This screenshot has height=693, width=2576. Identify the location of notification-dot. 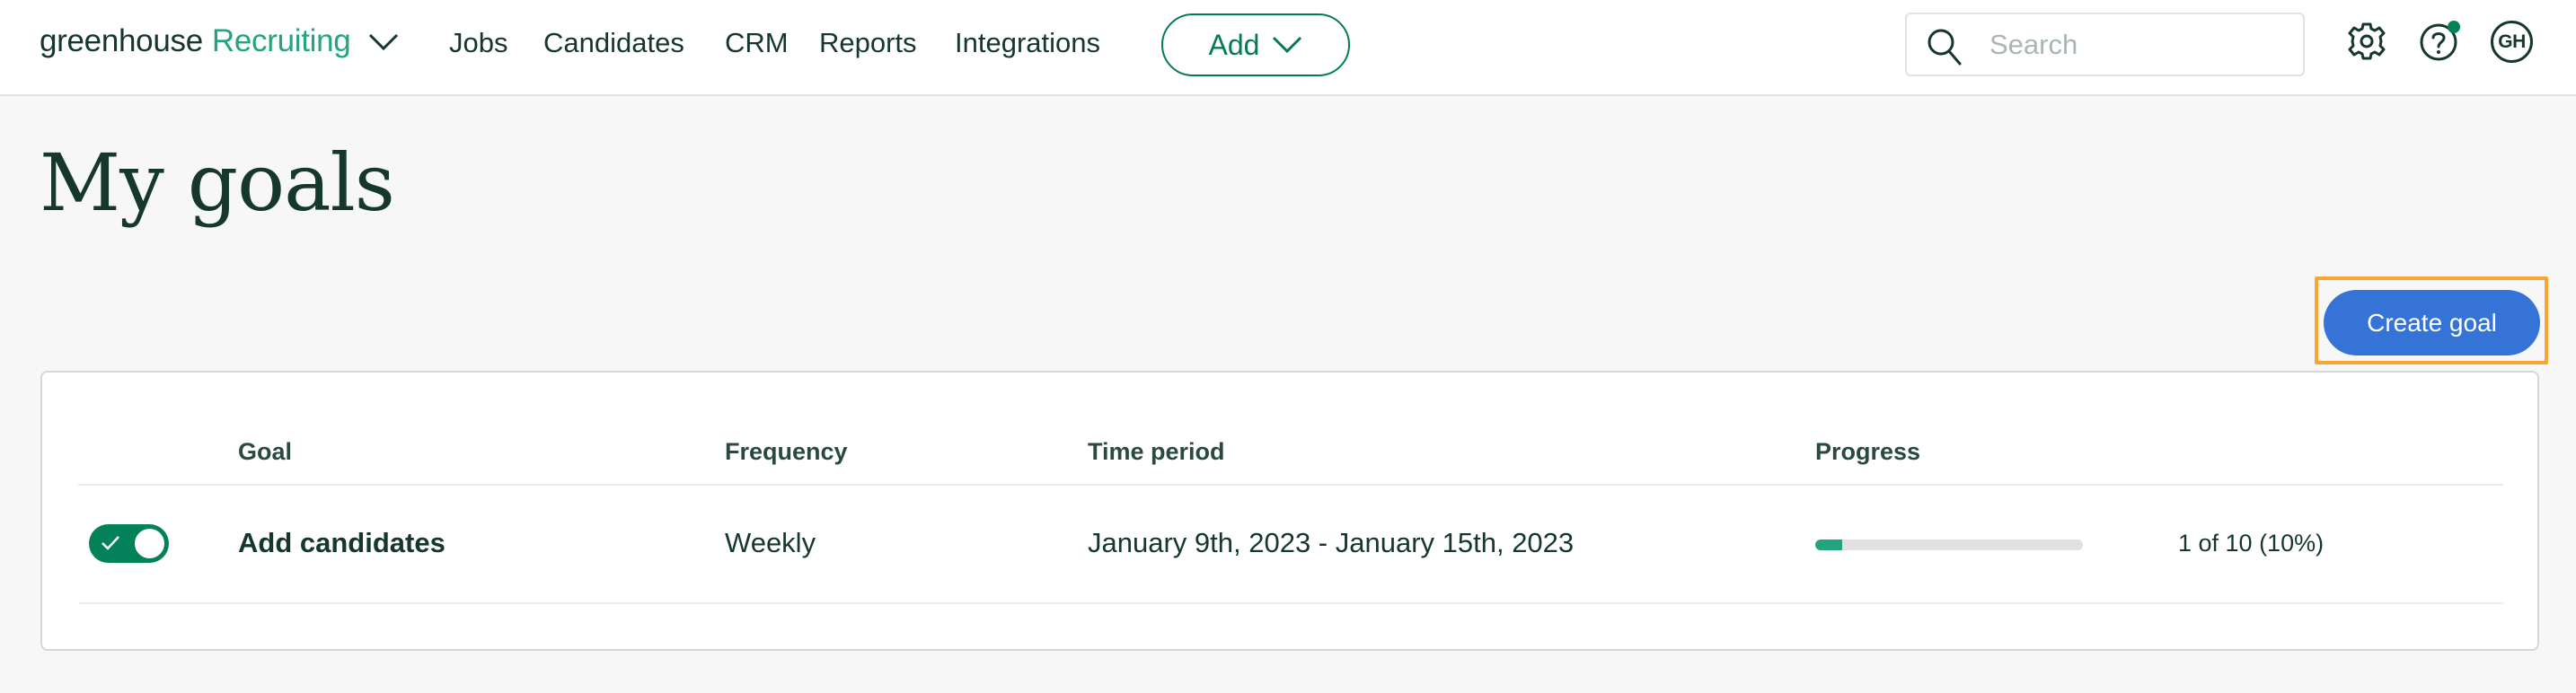
(2454, 27).